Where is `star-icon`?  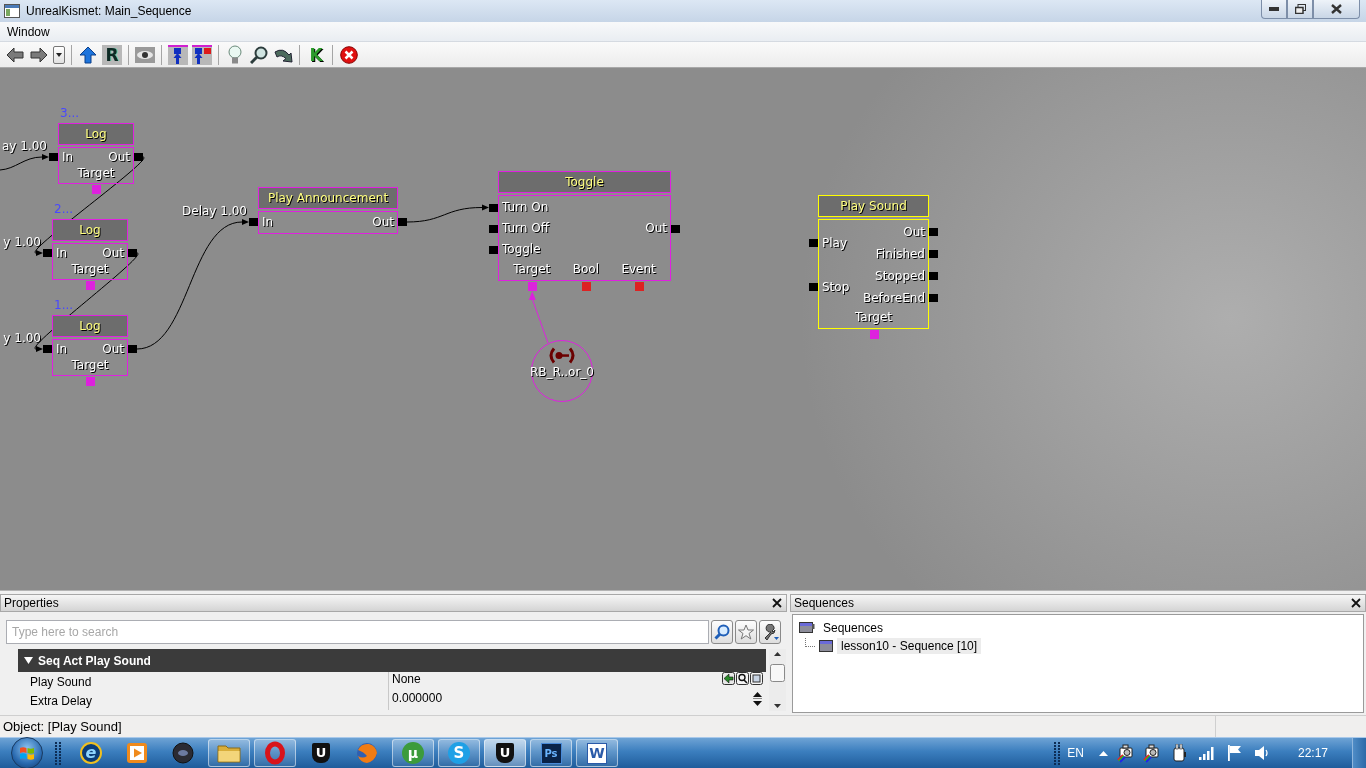
star-icon is located at coordinates (746, 632).